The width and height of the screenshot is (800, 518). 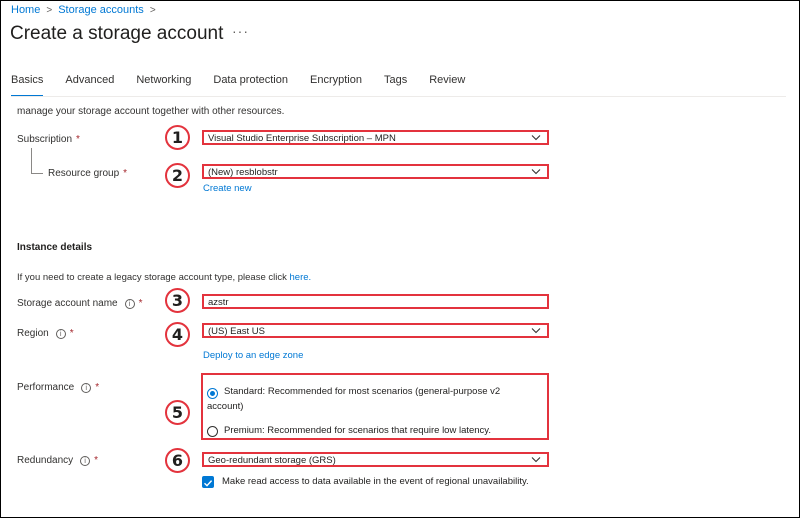 I want to click on storage-account-name-value: azstr, so click(x=218, y=302).